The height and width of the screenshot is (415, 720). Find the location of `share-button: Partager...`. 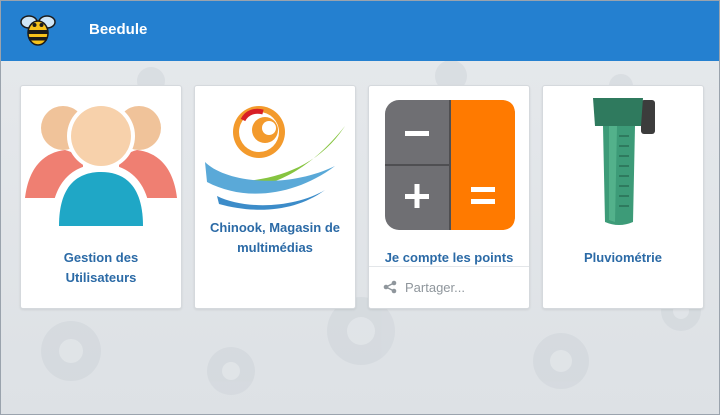

share-button: Partager... is located at coordinates (449, 287).